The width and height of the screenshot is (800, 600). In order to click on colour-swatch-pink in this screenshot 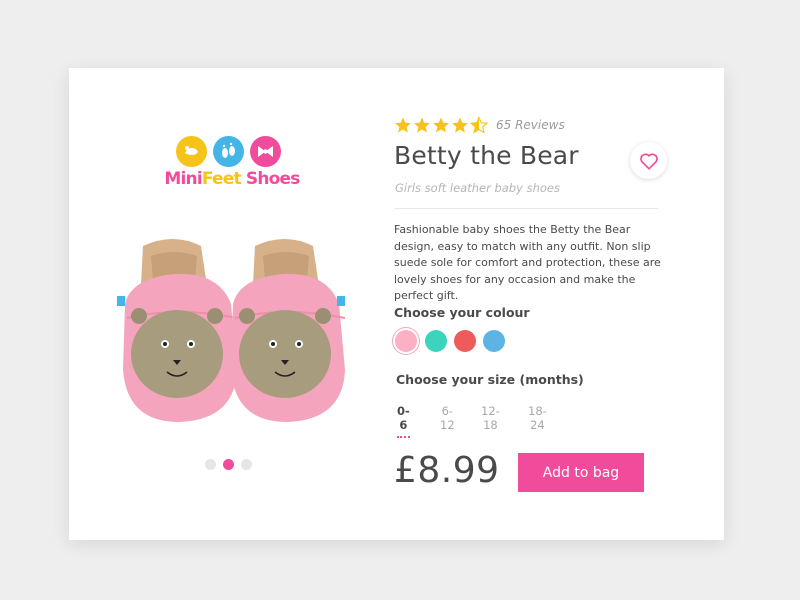, I will do `click(406, 341)`.